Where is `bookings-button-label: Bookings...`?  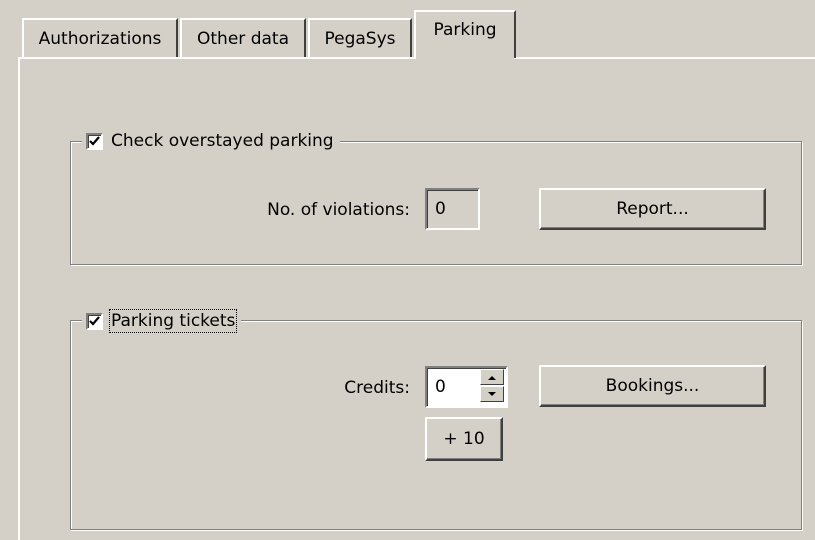
bookings-button-label: Bookings... is located at coordinates (652, 386).